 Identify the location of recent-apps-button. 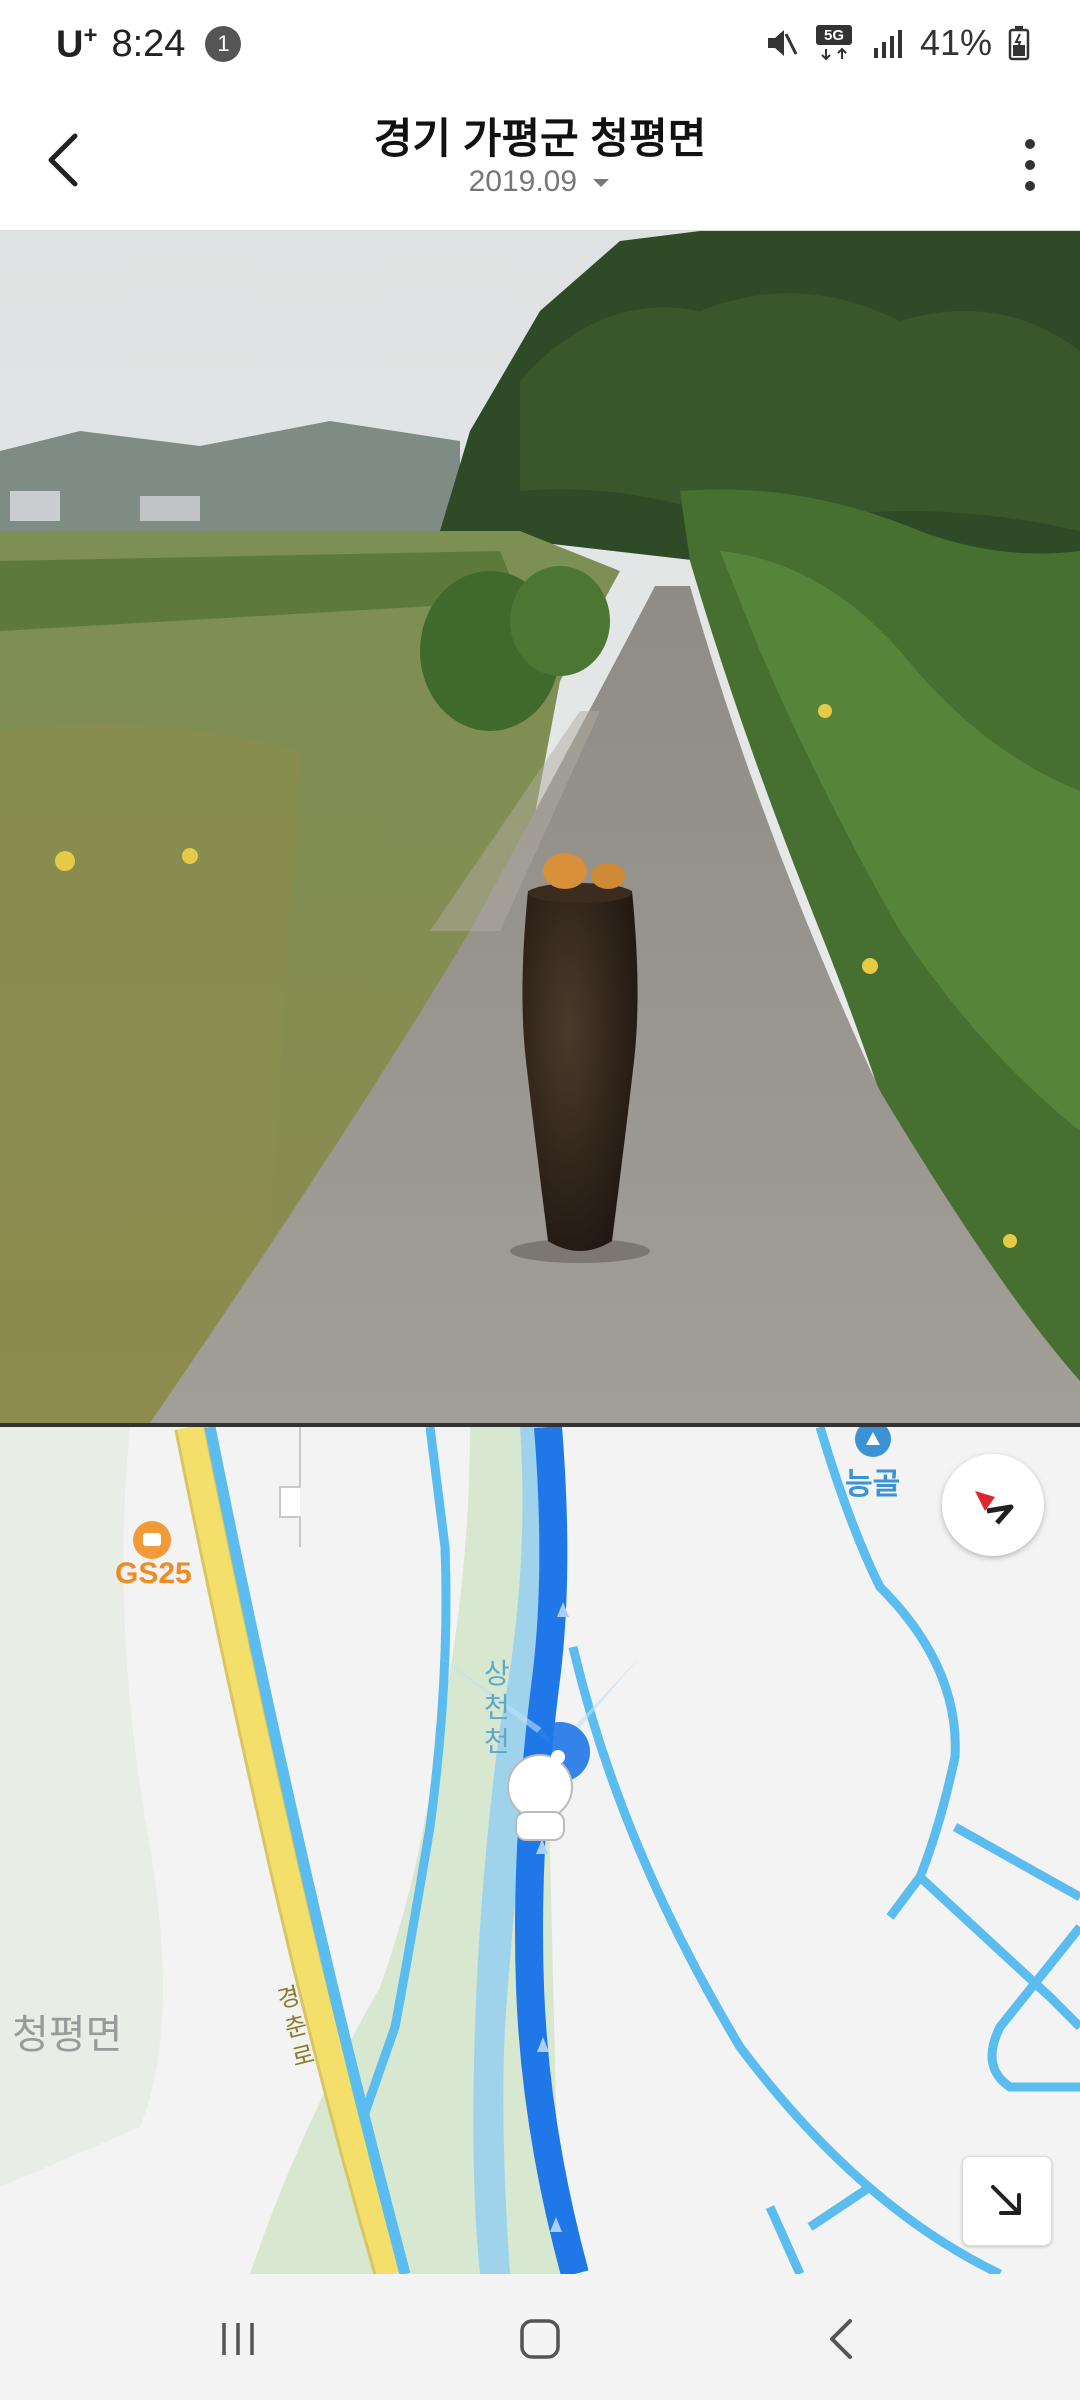
(238, 2339).